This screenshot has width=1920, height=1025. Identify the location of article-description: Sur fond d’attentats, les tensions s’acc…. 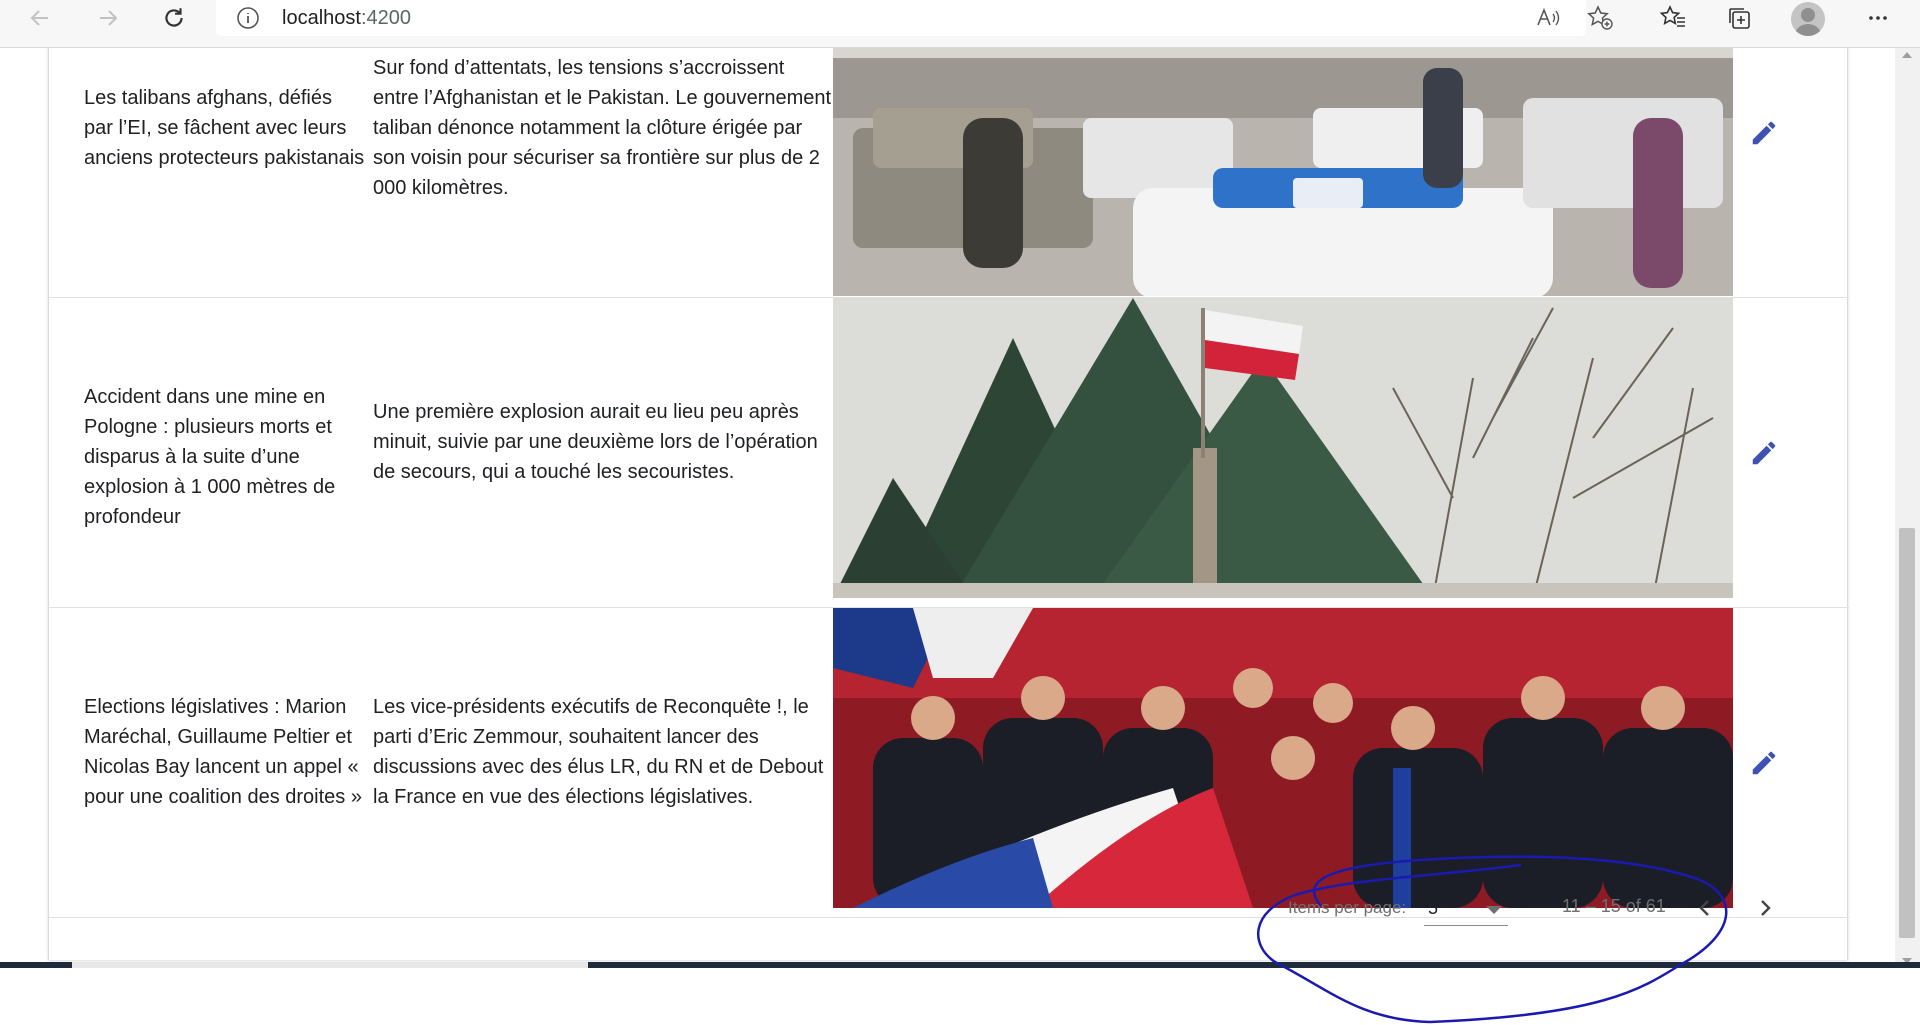
(602, 128).